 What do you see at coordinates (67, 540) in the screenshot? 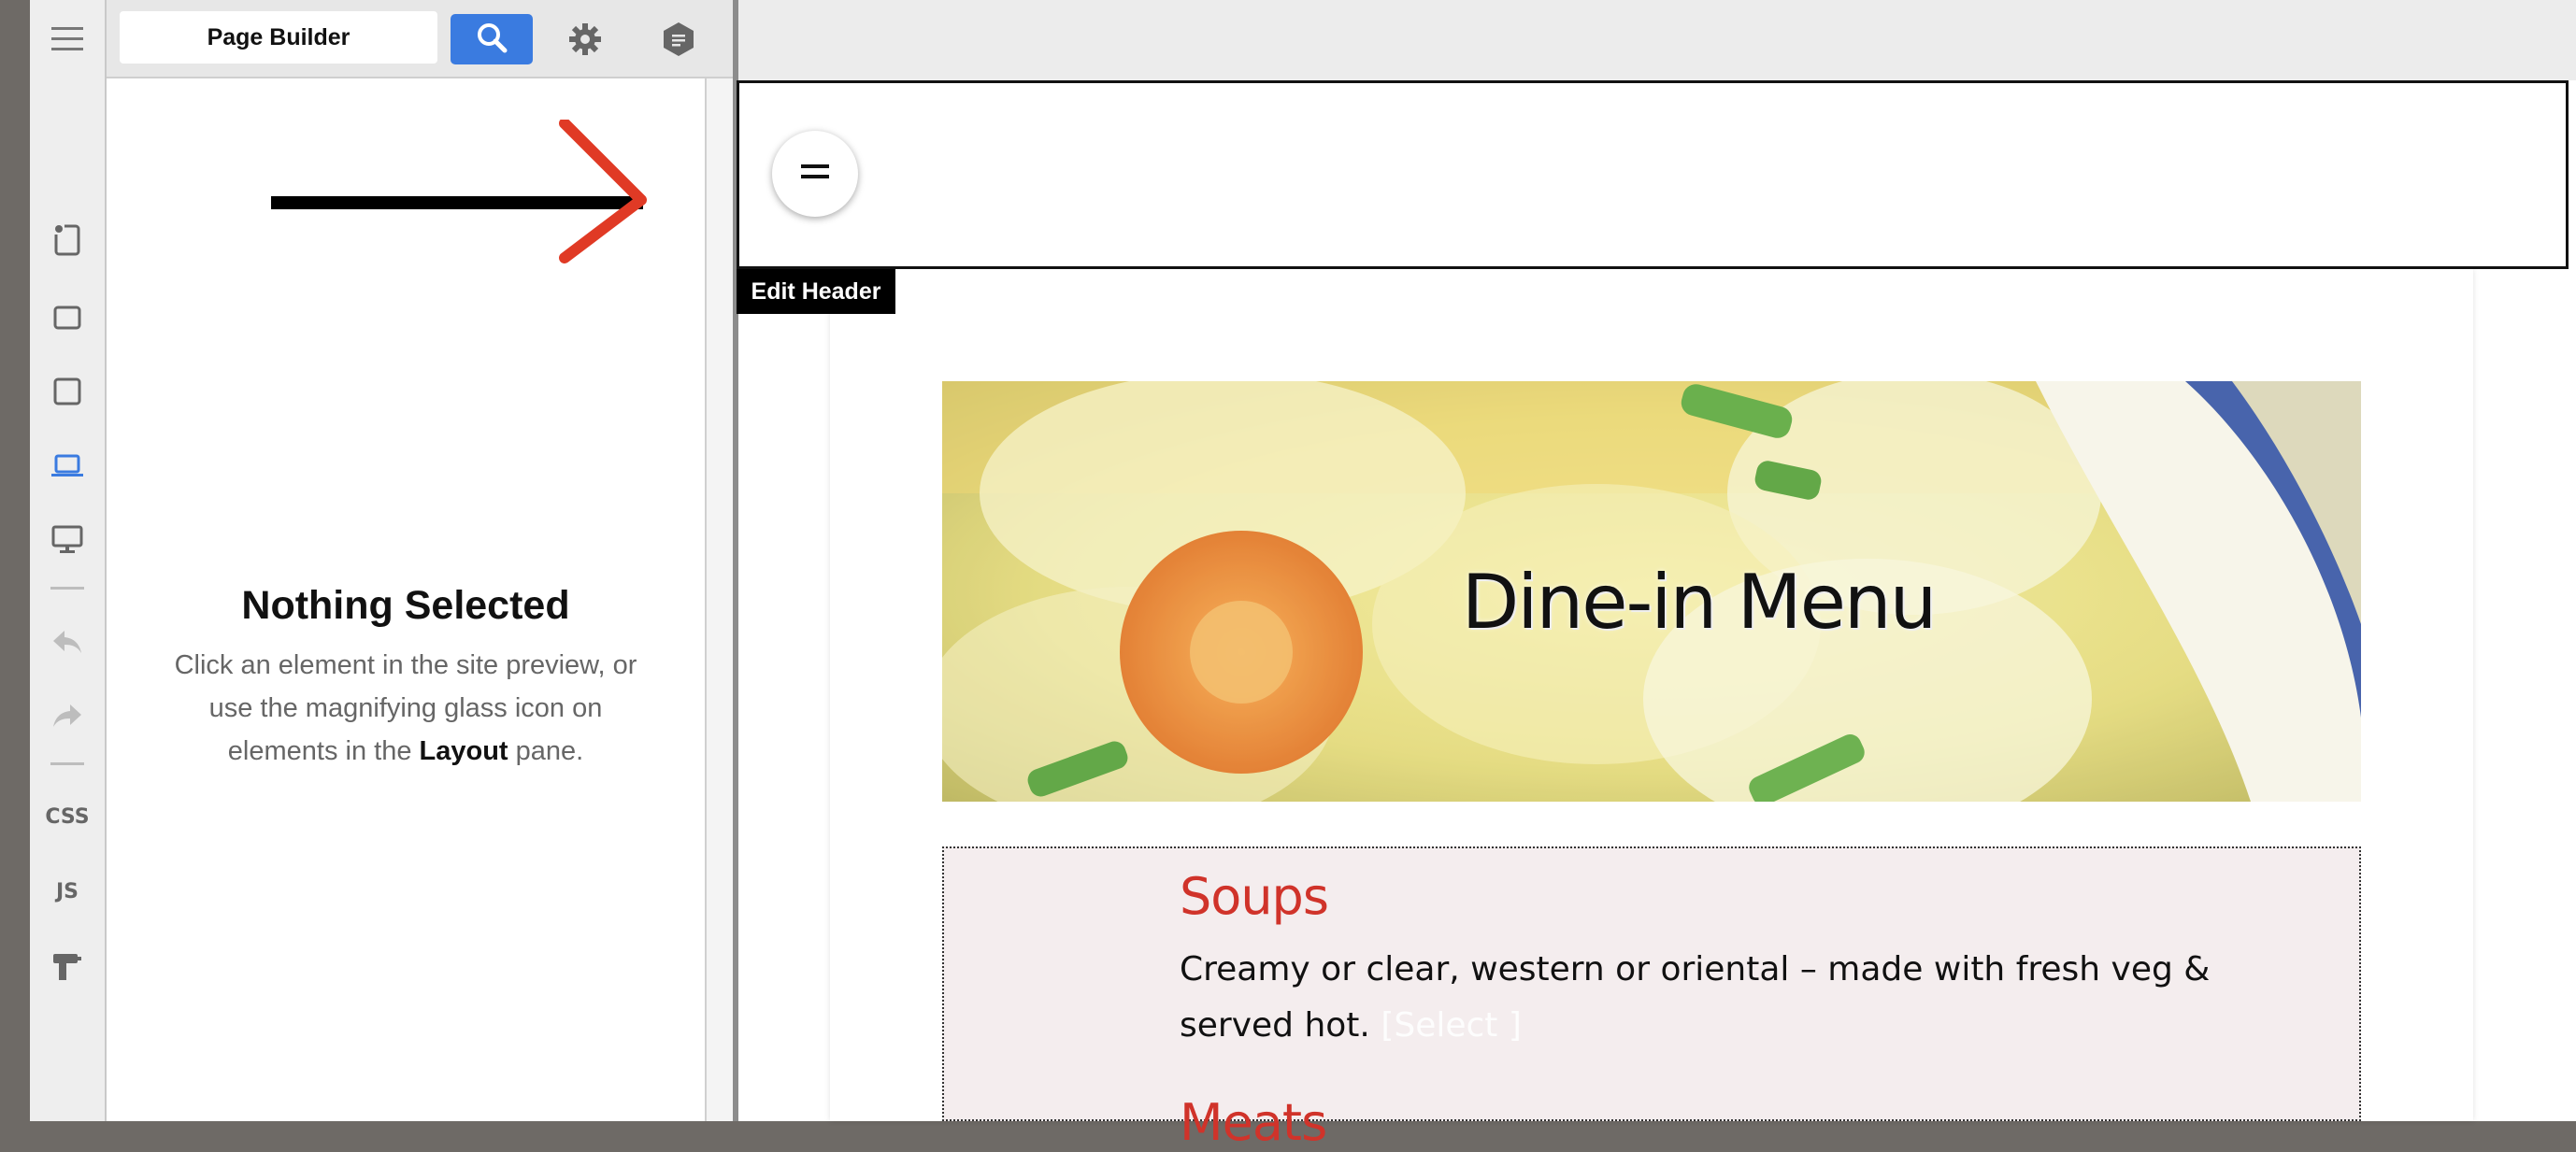
I see `desktop-icon` at bounding box center [67, 540].